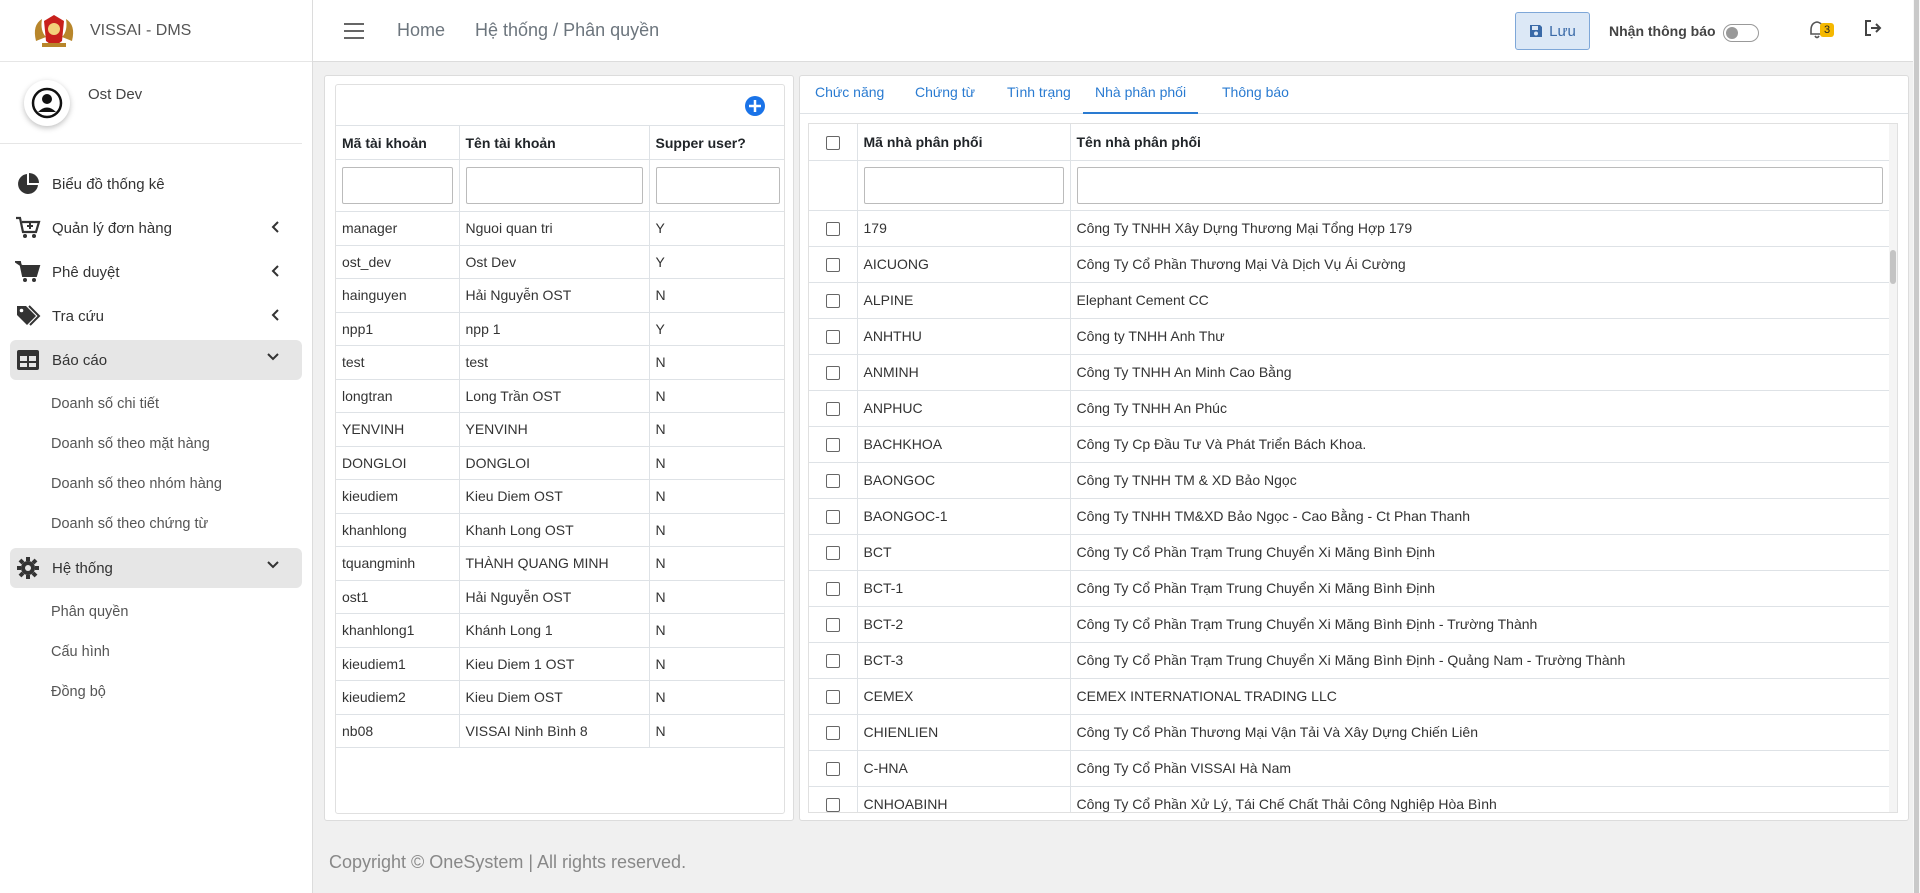 This screenshot has width=1920, height=893. What do you see at coordinates (151, 103) in the screenshot?
I see `user-block: Ost Dev` at bounding box center [151, 103].